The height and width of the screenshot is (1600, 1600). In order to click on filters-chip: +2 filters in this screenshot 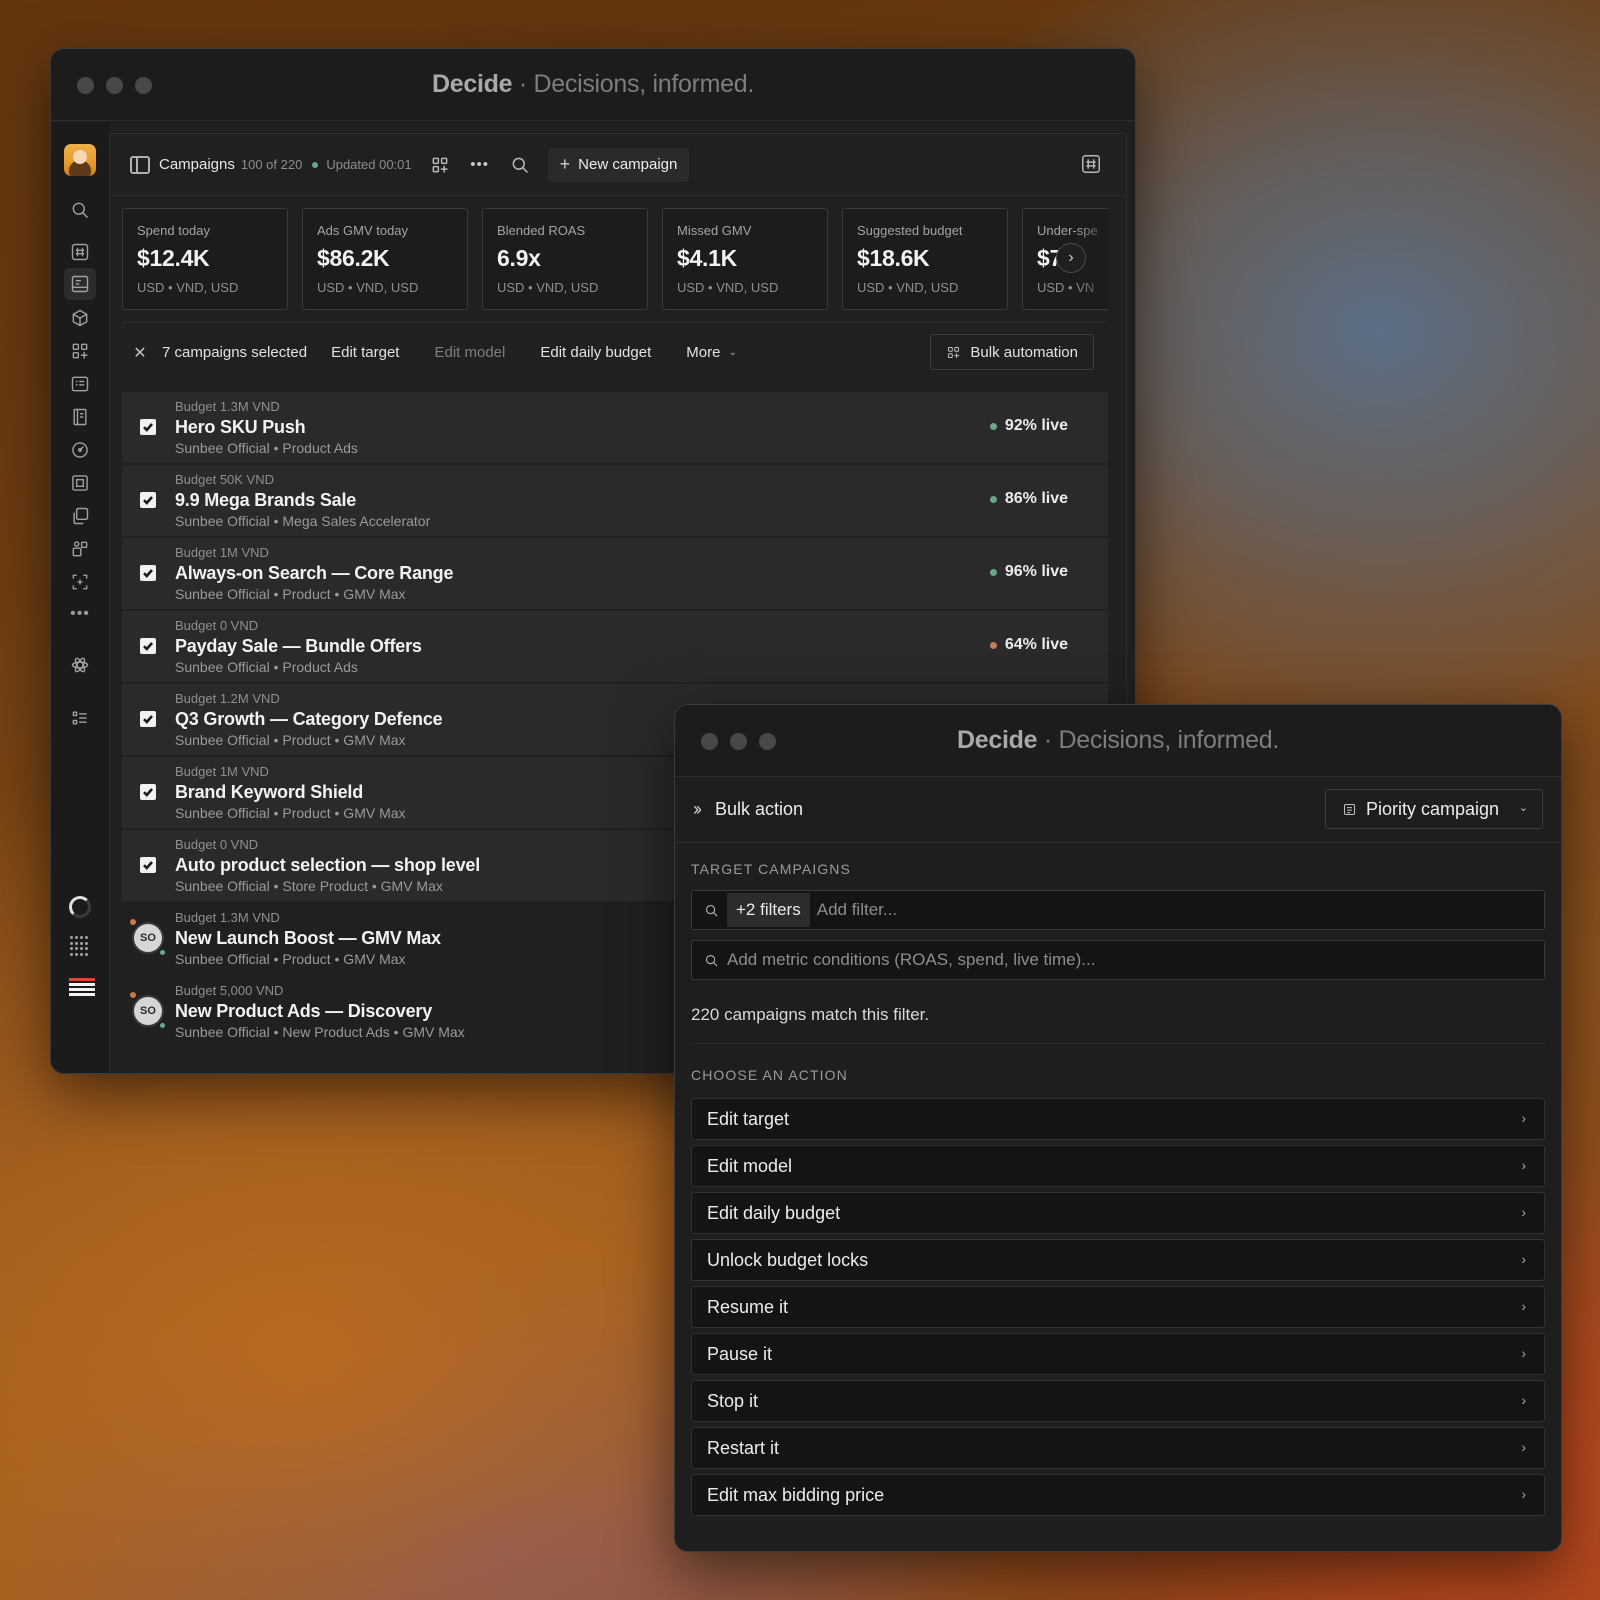, I will do `click(768, 910)`.